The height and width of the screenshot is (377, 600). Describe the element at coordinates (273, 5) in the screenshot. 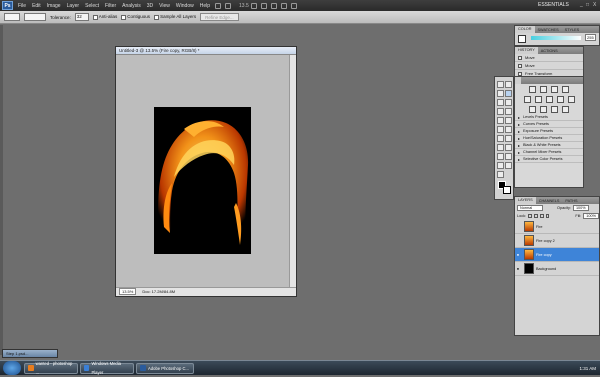

I see `rotate-view-icon` at that location.